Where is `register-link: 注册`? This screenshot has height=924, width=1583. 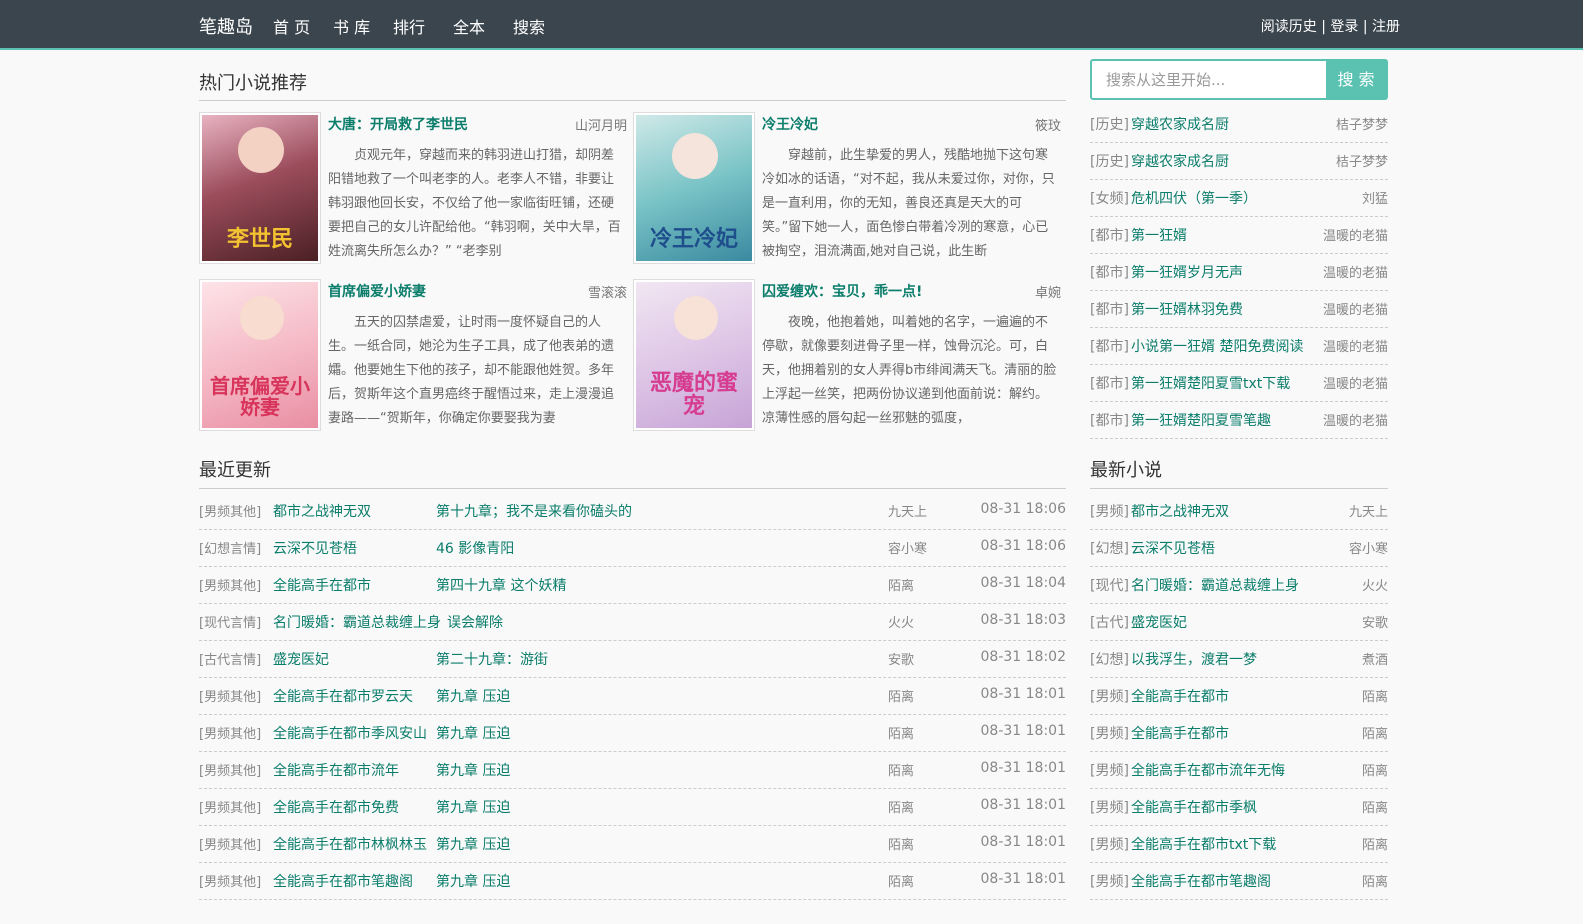 register-link: 注册 is located at coordinates (1386, 27).